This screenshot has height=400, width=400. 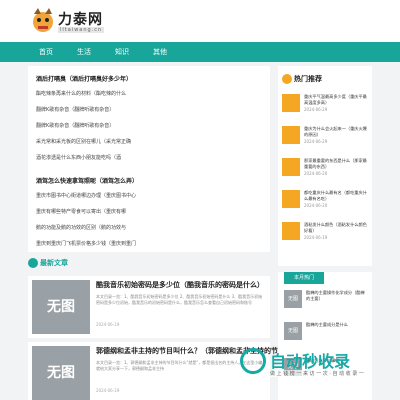 What do you see at coordinates (317, 373) in the screenshot?
I see `watermark-subtext: 做 上 钱 榜 一 来 访 一 次 · 自 动 收 录 一` at bounding box center [317, 373].